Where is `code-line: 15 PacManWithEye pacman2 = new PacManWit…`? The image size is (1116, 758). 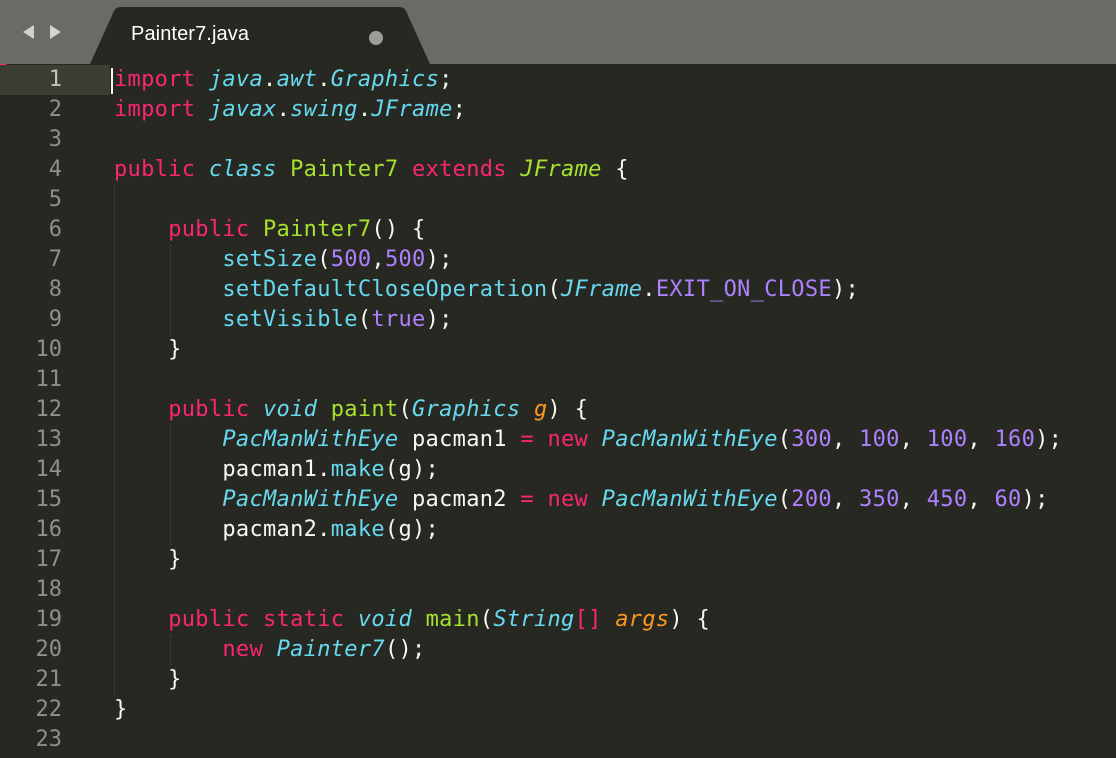 code-line: 15 PacManWithEye pacman2 = new PacManWit… is located at coordinates (558, 500).